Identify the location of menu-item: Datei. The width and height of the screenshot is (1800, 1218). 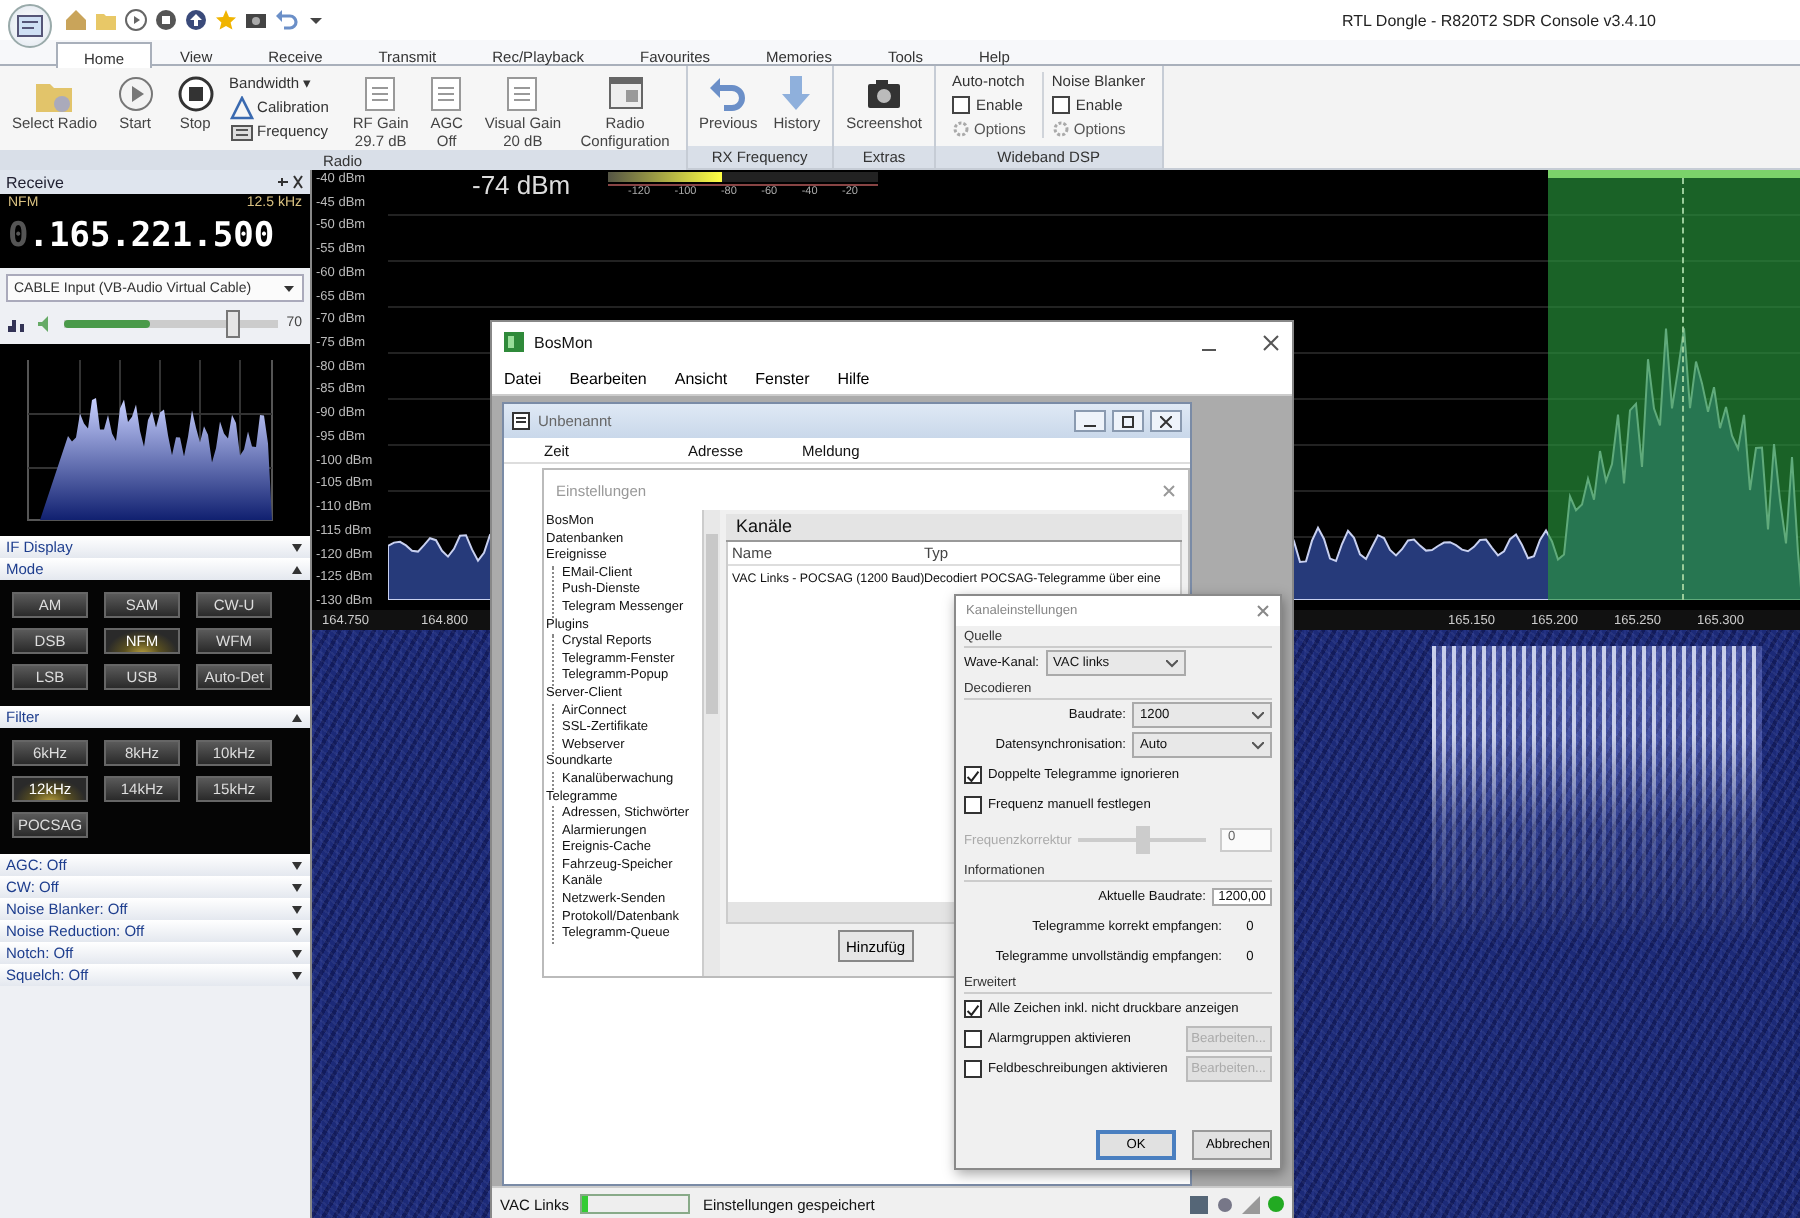
(523, 378).